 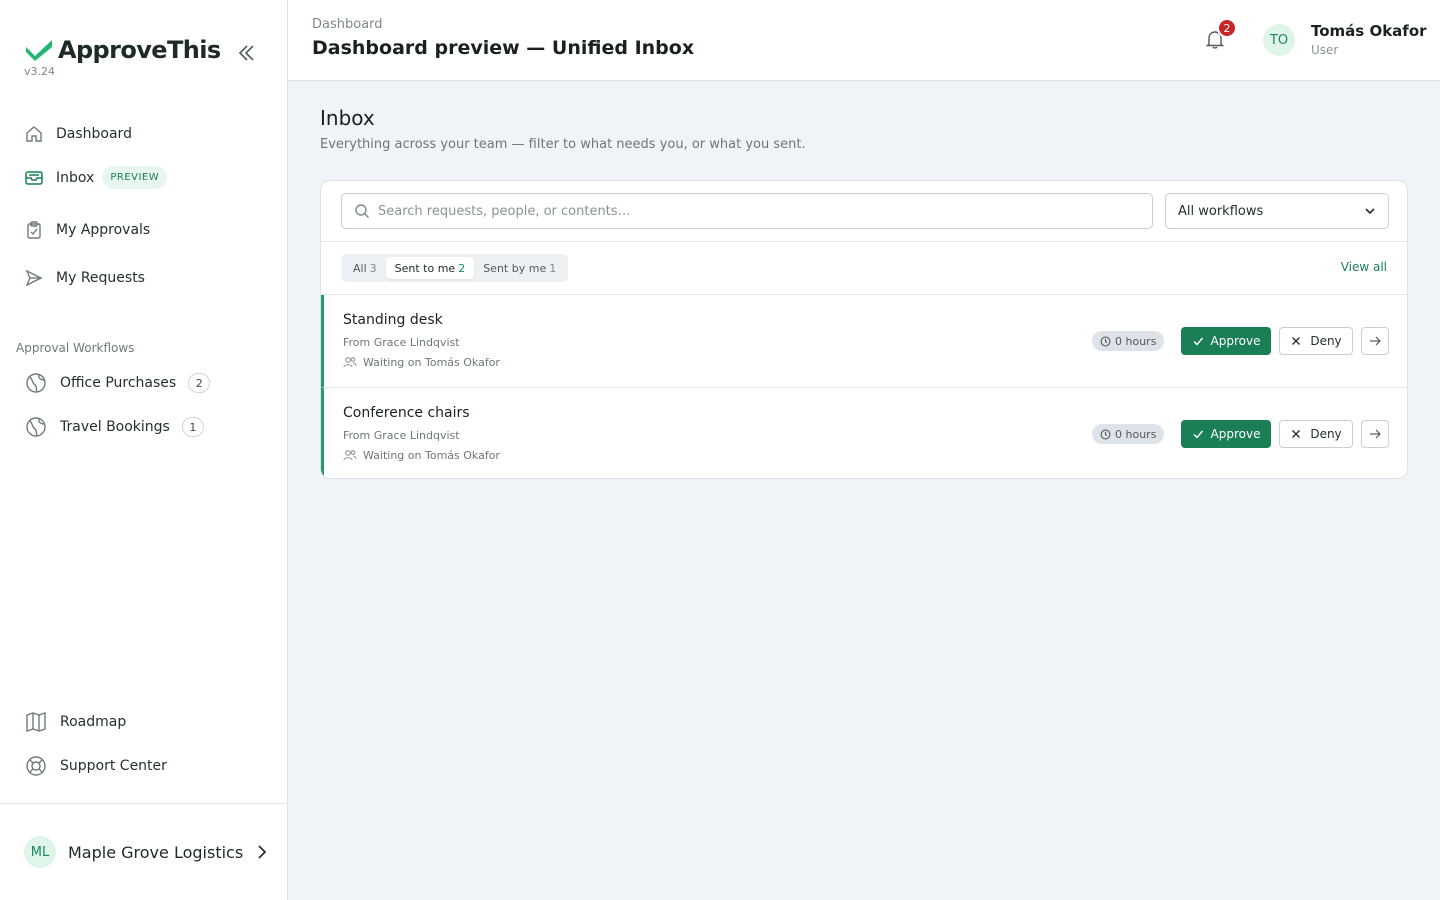 I want to click on sidebar-item-office-purchases: Office Purchases 2, so click(x=117, y=383).